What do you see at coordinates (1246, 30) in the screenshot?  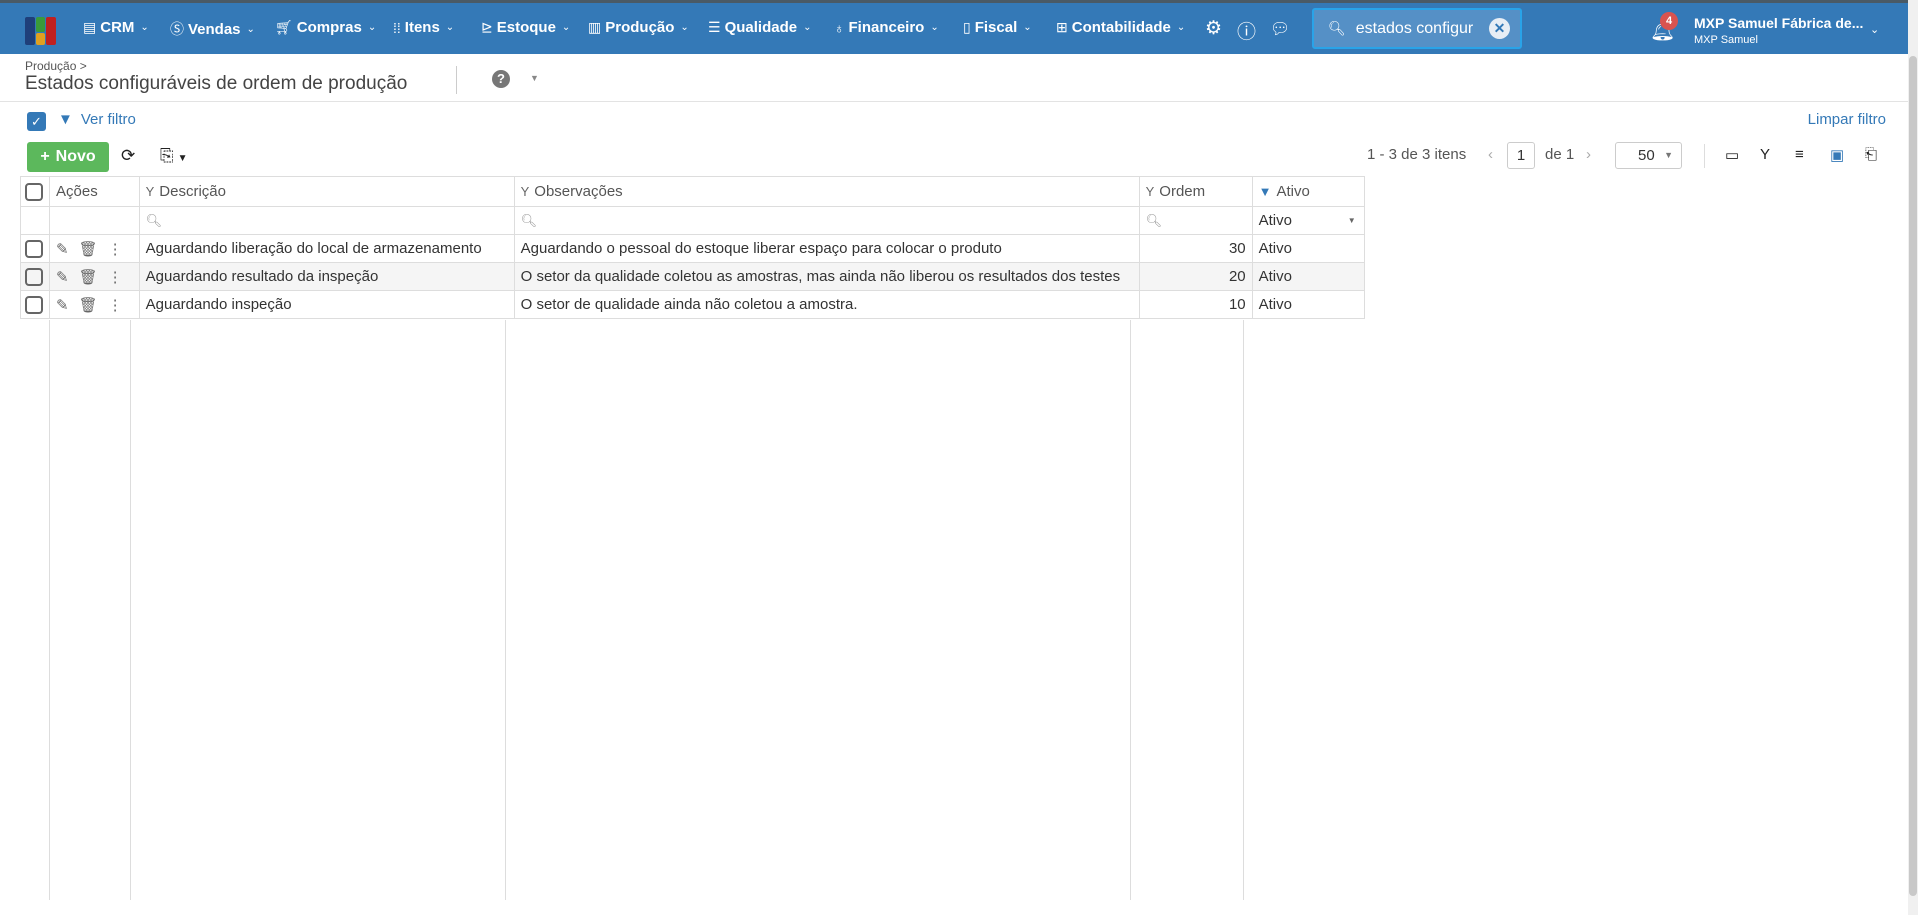 I see `help-icon: ⓘ` at bounding box center [1246, 30].